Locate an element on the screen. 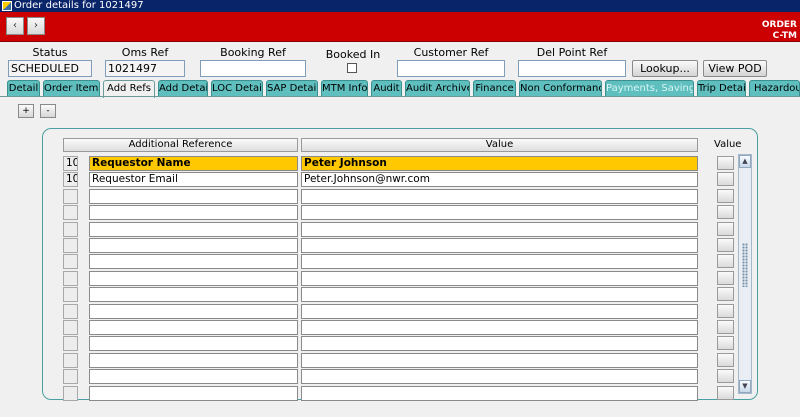 The width and height of the screenshot is (800, 417). reference-value-cell: Peter Johnson is located at coordinates (499, 163).